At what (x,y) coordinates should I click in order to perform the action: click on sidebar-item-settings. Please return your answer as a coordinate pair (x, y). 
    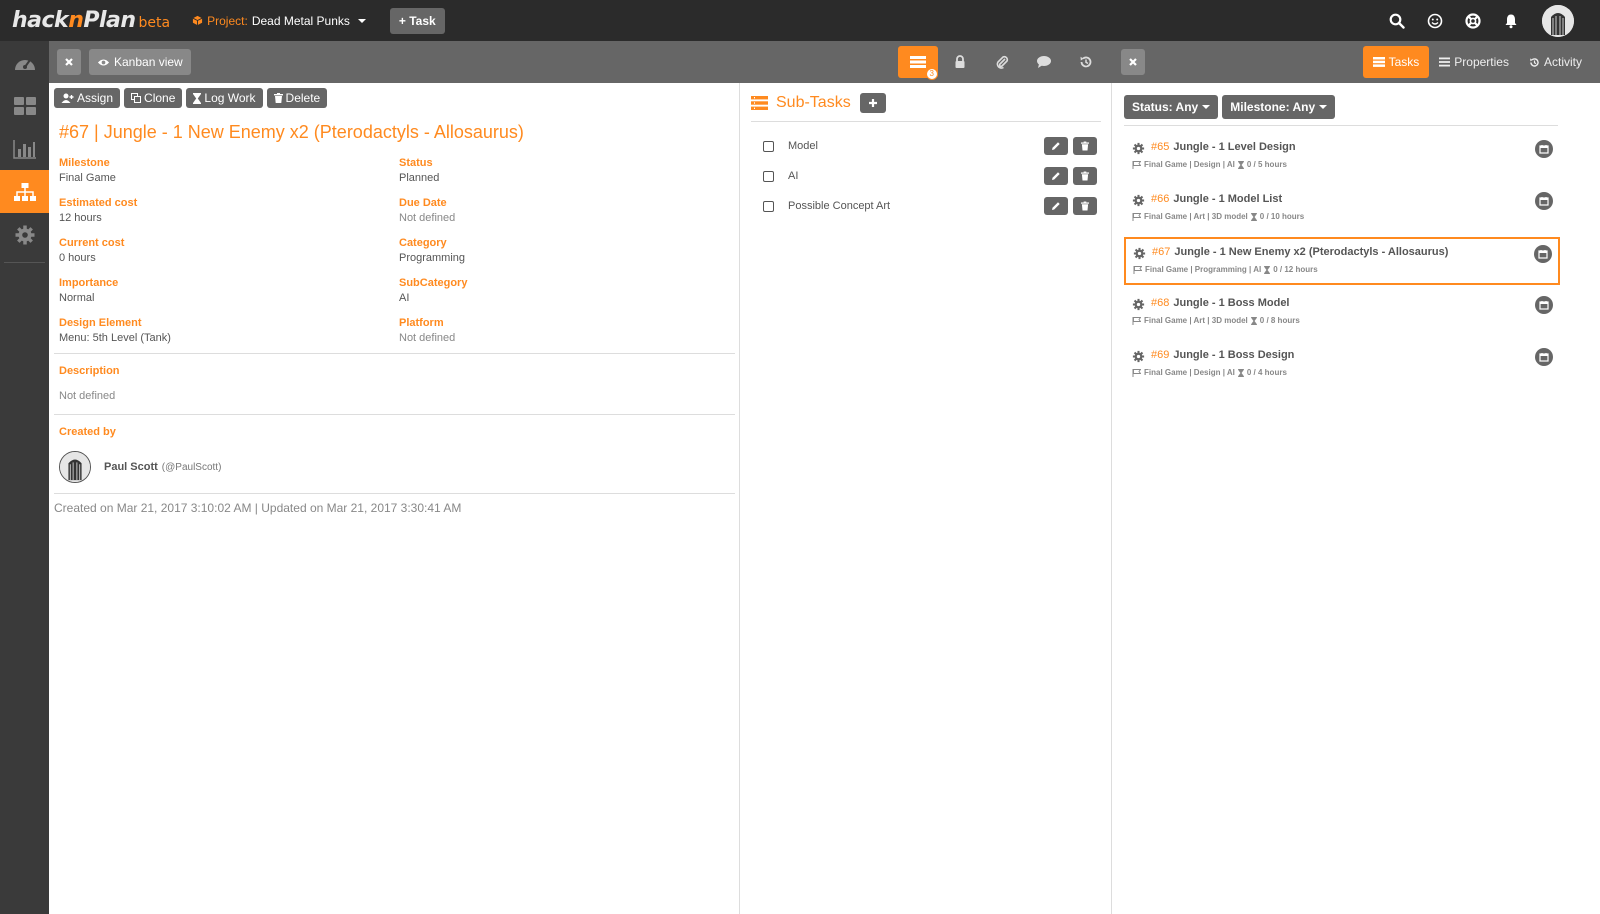
    Looking at the image, I should click on (24, 234).